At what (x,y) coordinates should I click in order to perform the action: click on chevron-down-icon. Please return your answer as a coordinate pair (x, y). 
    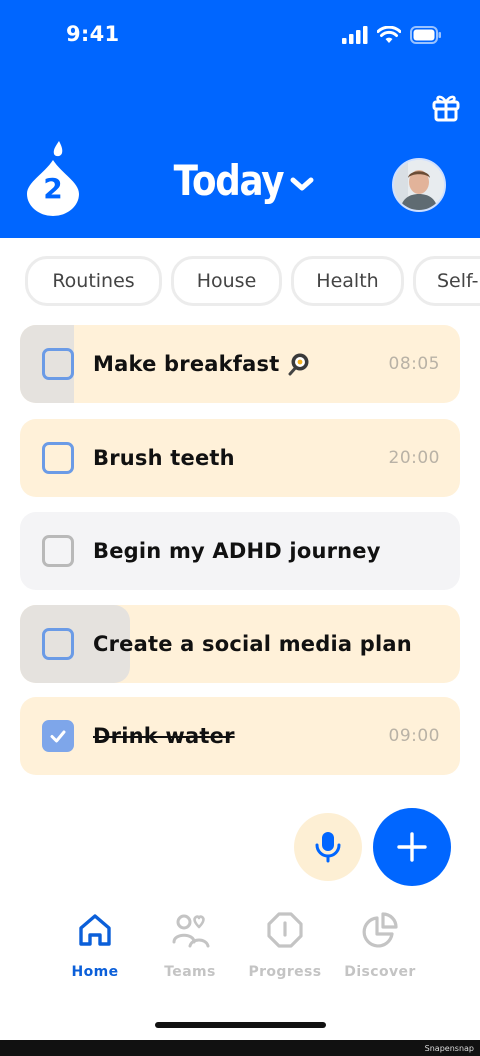
    Looking at the image, I should click on (302, 183).